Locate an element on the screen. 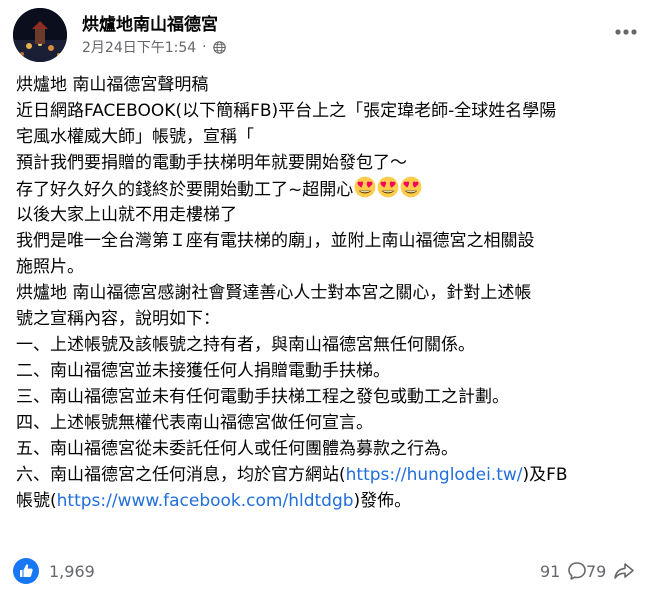  avatar-image is located at coordinates (40, 35).